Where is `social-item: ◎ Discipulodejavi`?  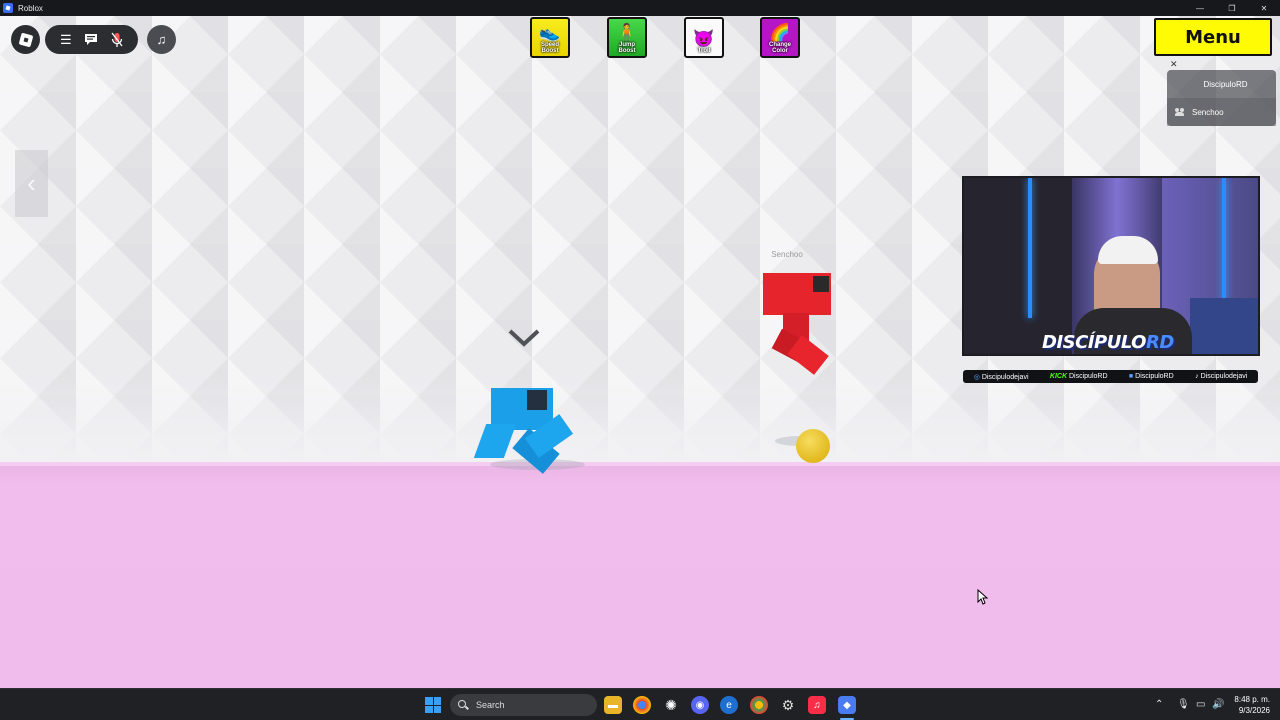 social-item: ◎ Discipulodejavi is located at coordinates (1001, 377).